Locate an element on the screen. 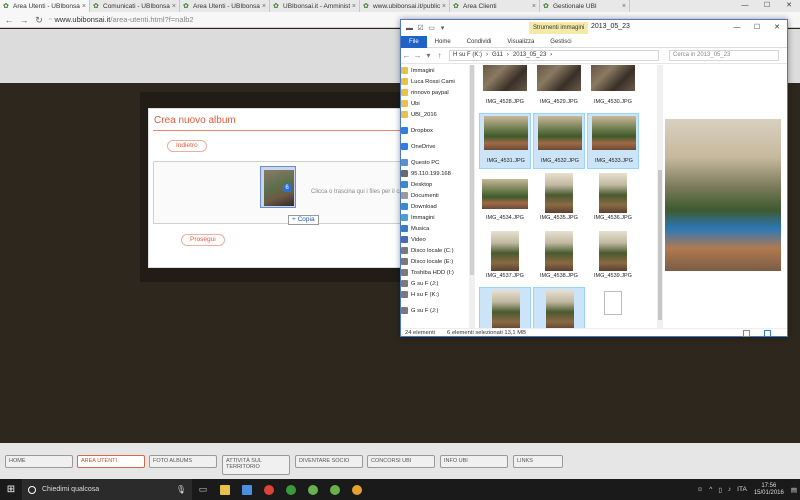  breadcrumb-item: G11 is located at coordinates (497, 55).